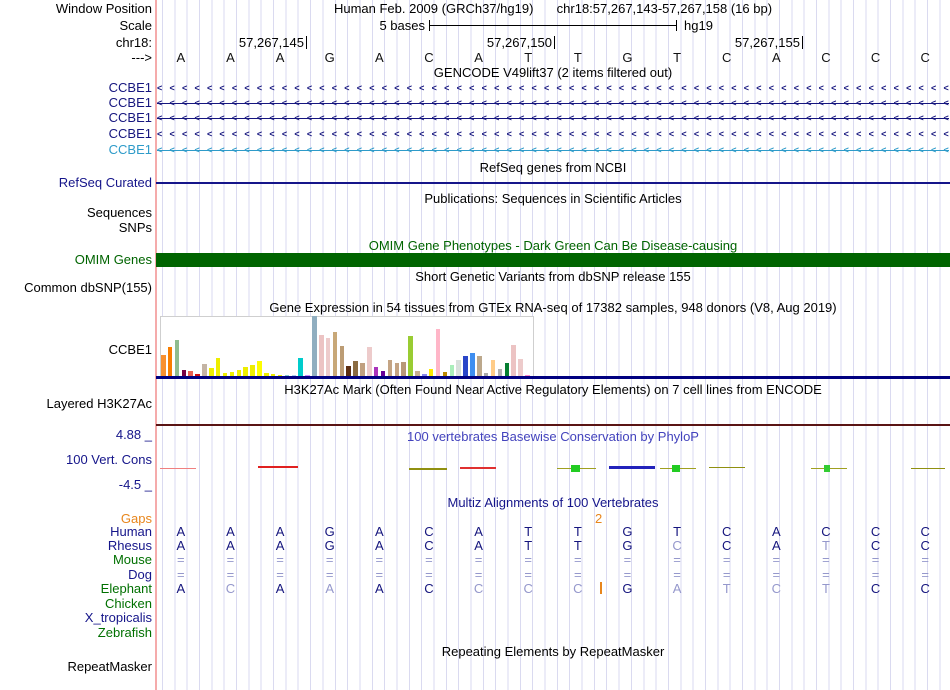 The image size is (950, 690). What do you see at coordinates (76, 460) in the screenshot?
I see `phylop-track-label: 100 Vert. Cons` at bounding box center [76, 460].